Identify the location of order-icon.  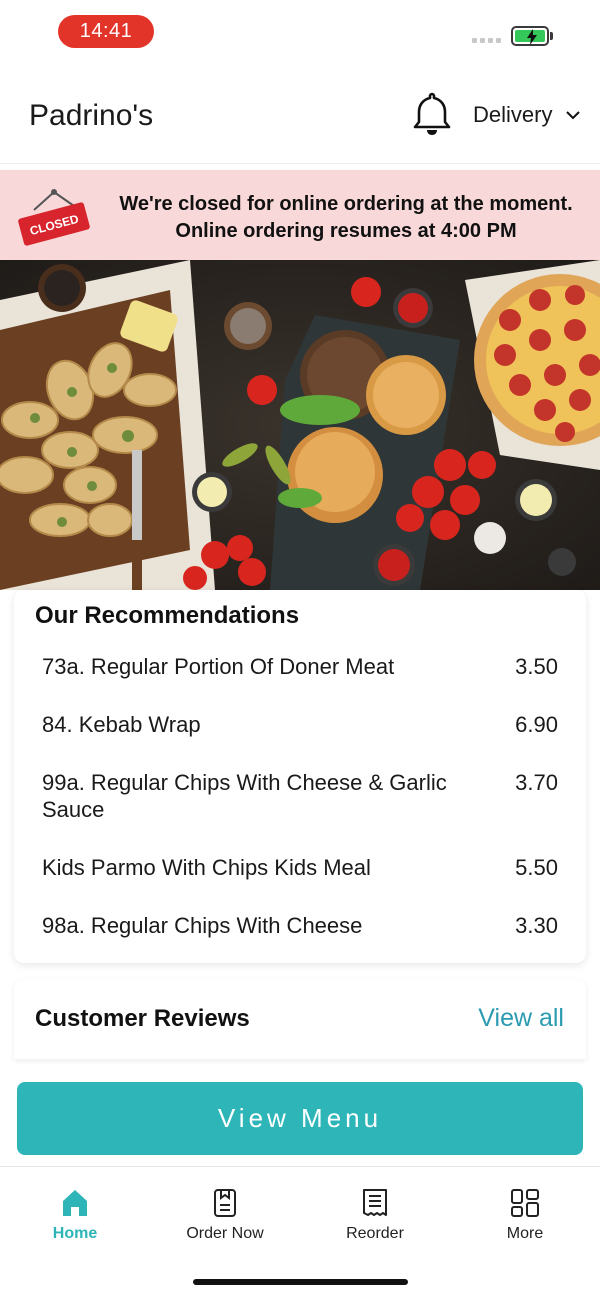
(225, 1203).